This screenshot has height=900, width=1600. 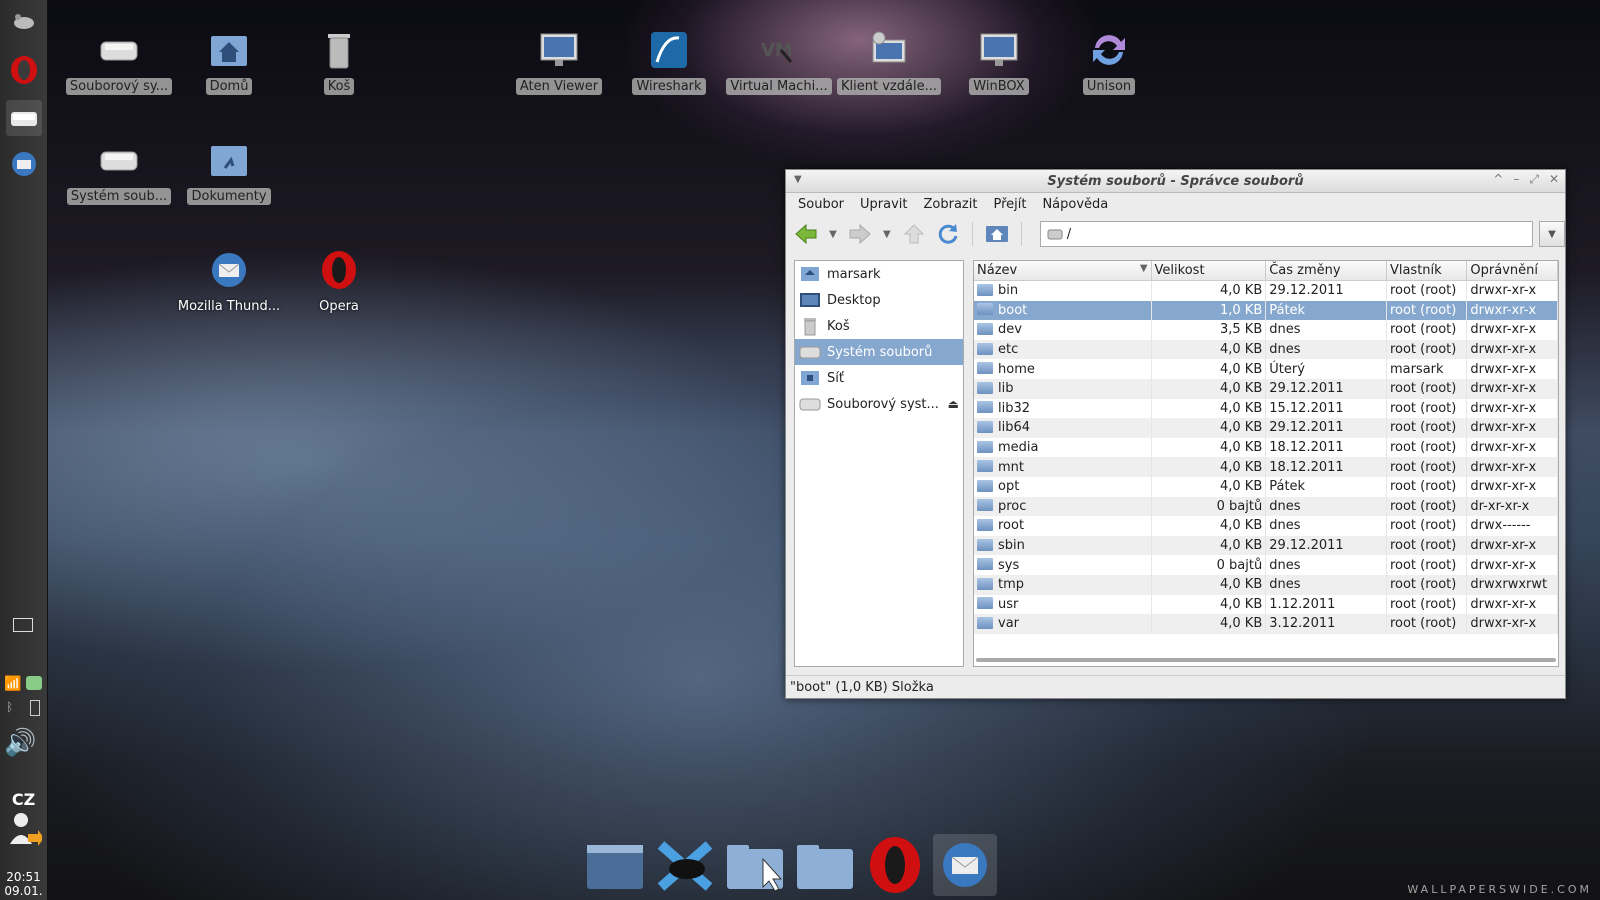 What do you see at coordinates (1009, 204) in the screenshot?
I see `menu-go: Přejít` at bounding box center [1009, 204].